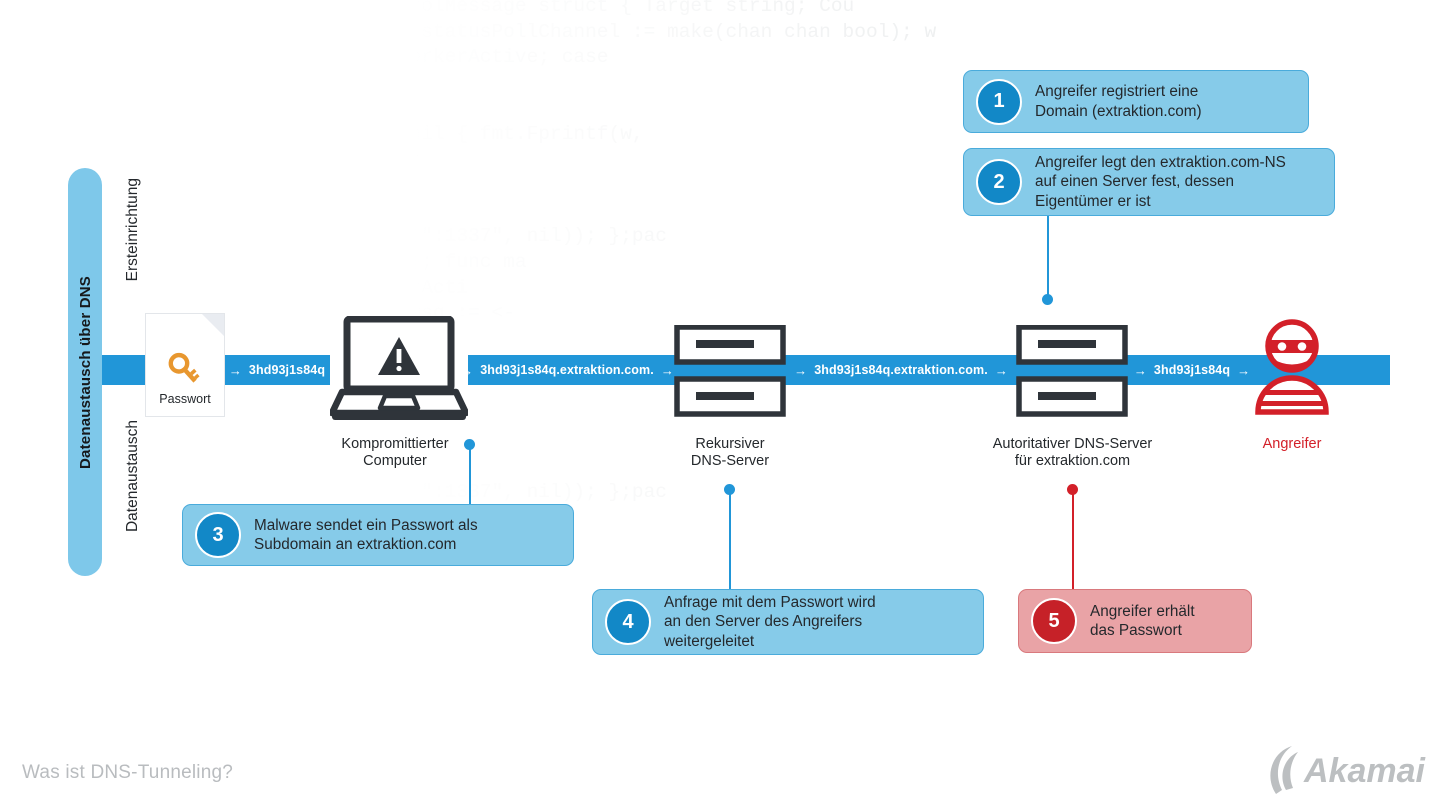 The width and height of the screenshot is (1440, 810). I want to click on dns-exchange-rail-label: Datenaustausch über DNS, so click(85, 372).